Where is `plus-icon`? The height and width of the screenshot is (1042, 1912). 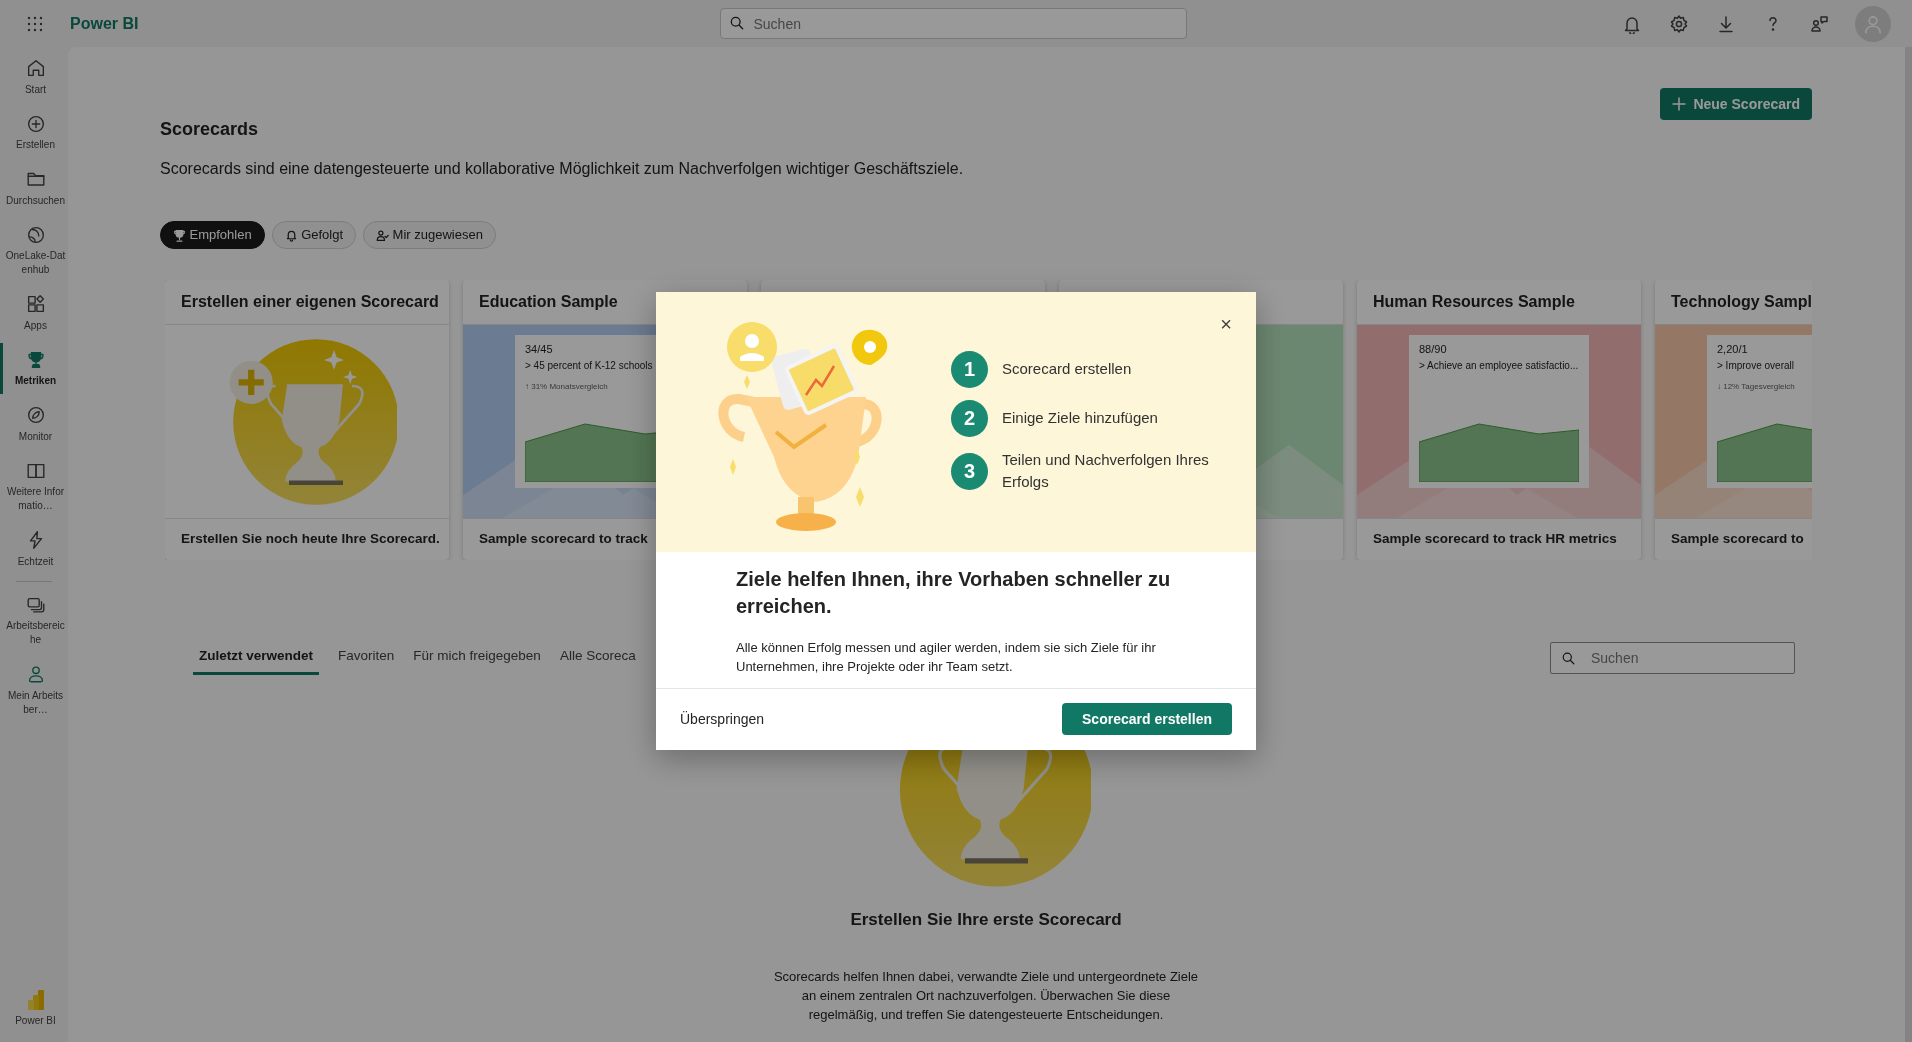 plus-icon is located at coordinates (1679, 104).